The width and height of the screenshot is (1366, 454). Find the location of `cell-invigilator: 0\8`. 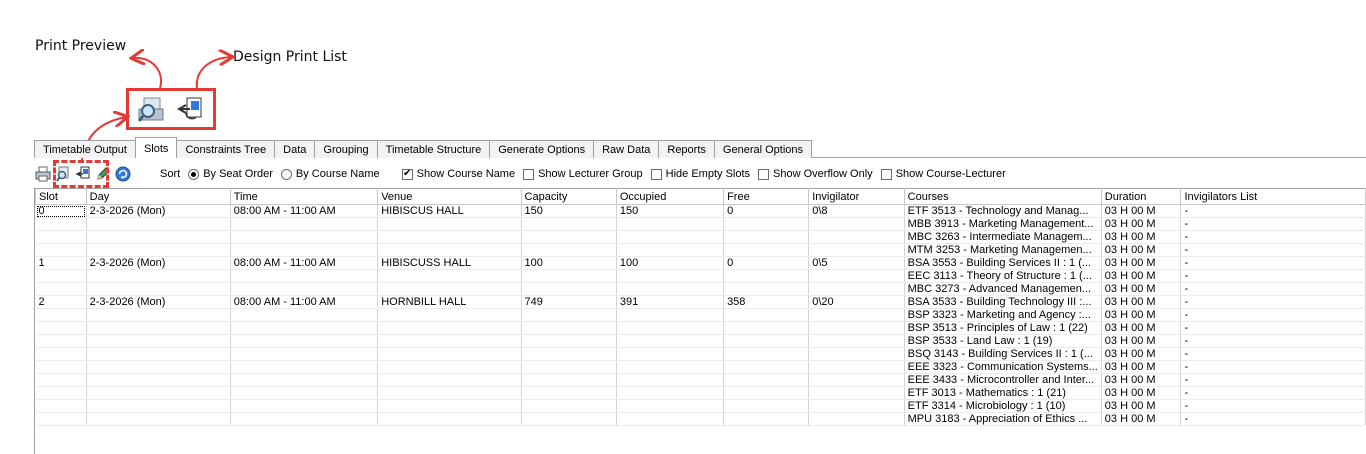

cell-invigilator: 0\8 is located at coordinates (856, 211).